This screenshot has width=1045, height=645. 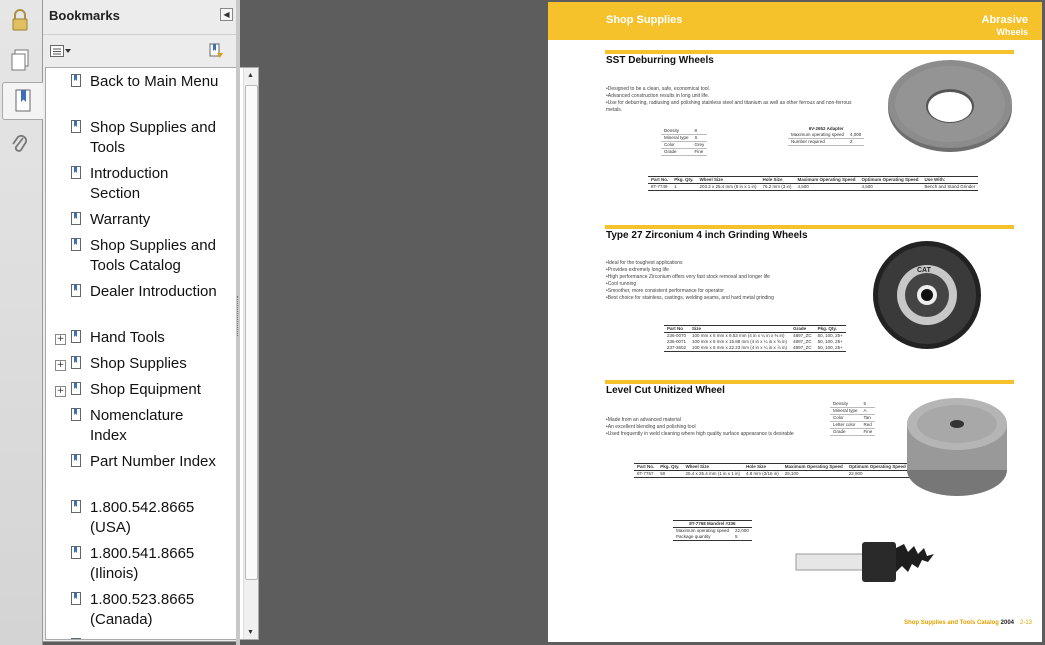 I want to click on table-title: 8T-7768 Mandrel #336, so click(x=712, y=524).